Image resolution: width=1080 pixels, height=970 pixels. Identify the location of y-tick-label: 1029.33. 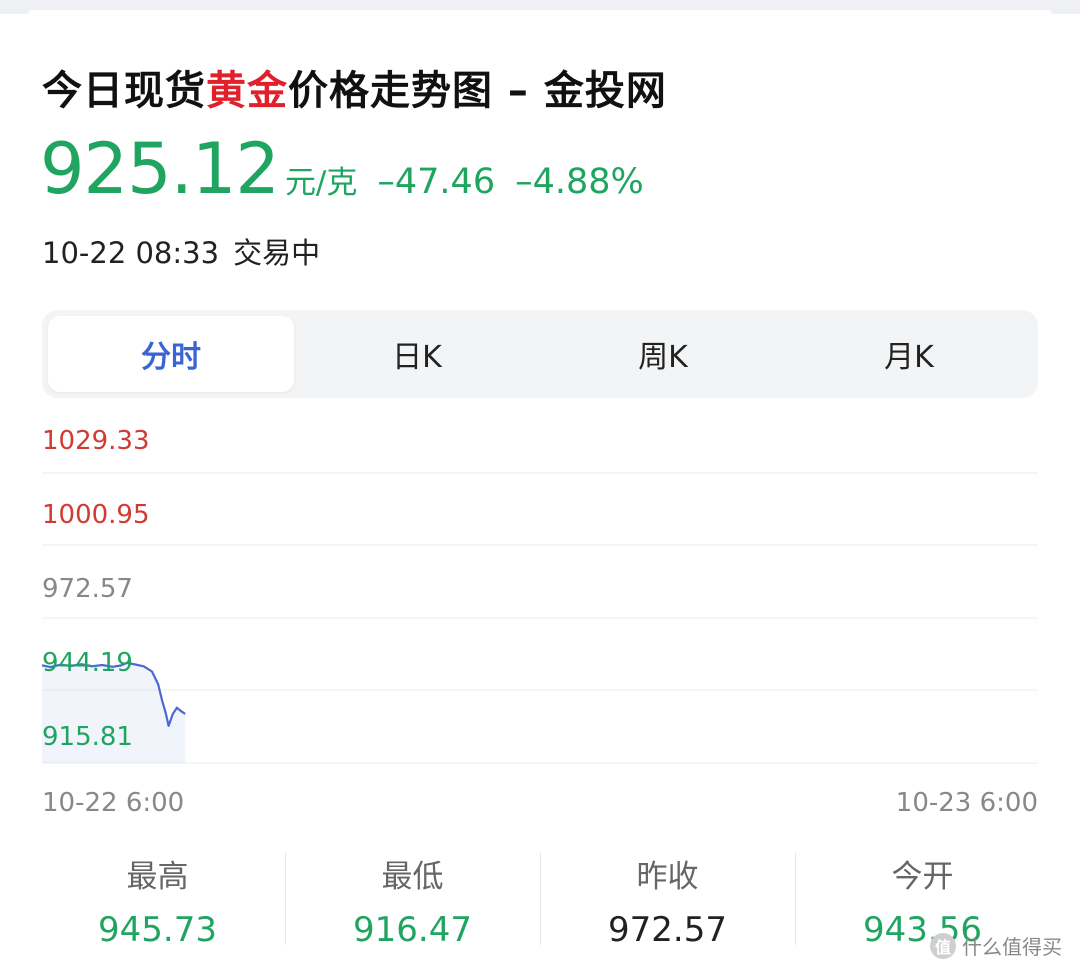
(96, 441).